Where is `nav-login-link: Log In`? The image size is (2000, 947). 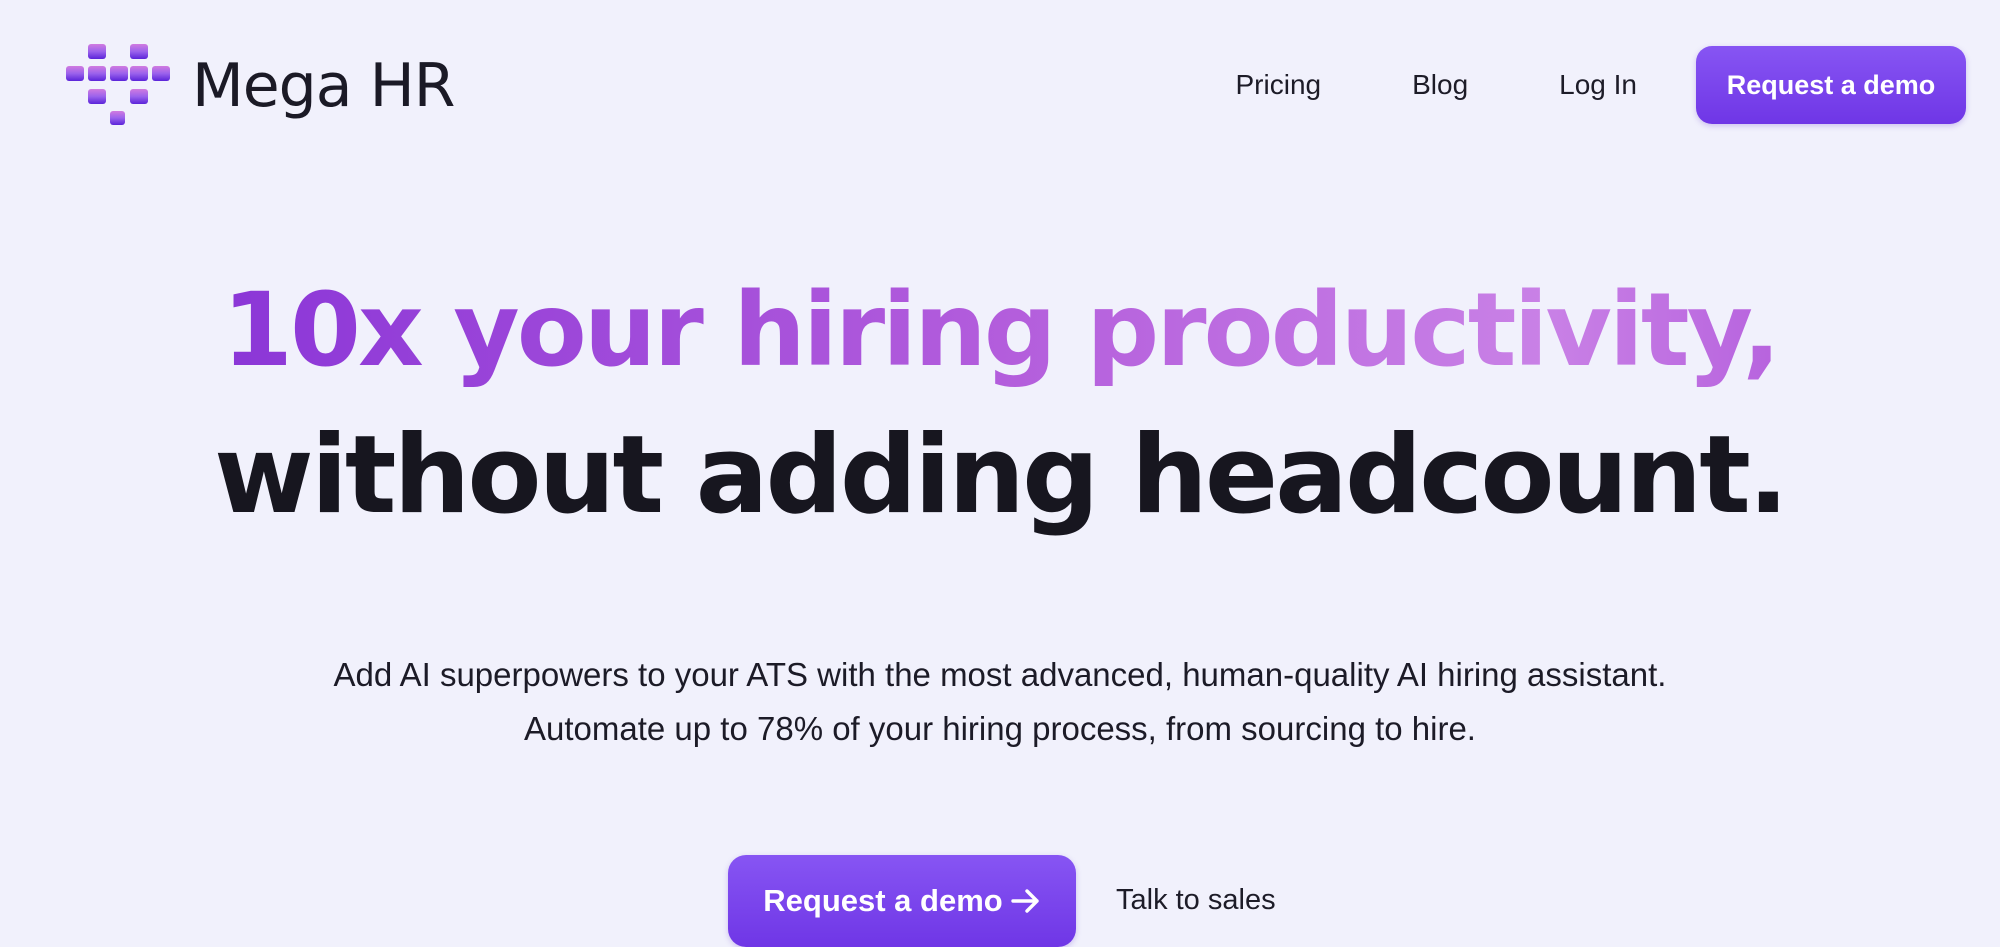
nav-login-link: Log In is located at coordinates (1598, 85).